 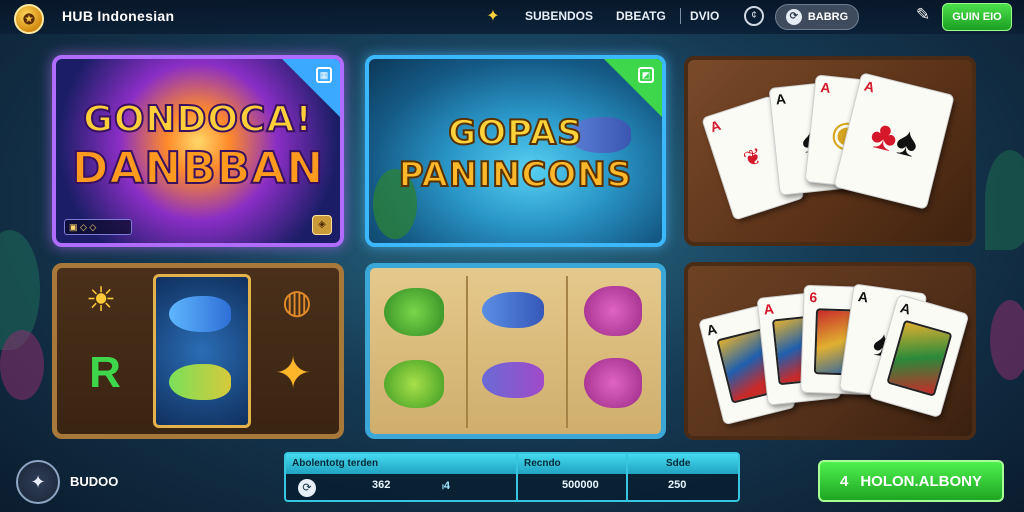 What do you see at coordinates (641, 16) in the screenshot?
I see `nav-link-2: DBEATG` at bounding box center [641, 16].